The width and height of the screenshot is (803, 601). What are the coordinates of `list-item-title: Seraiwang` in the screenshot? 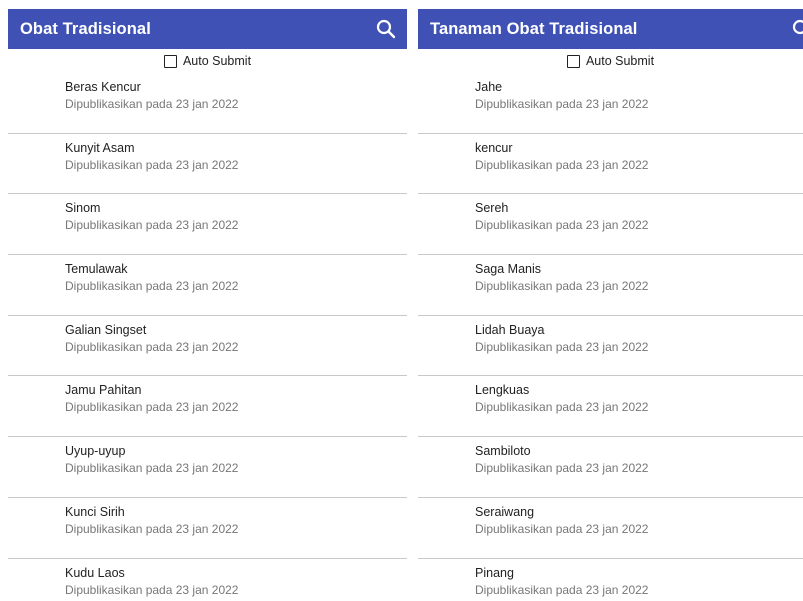 It's located at (505, 511).